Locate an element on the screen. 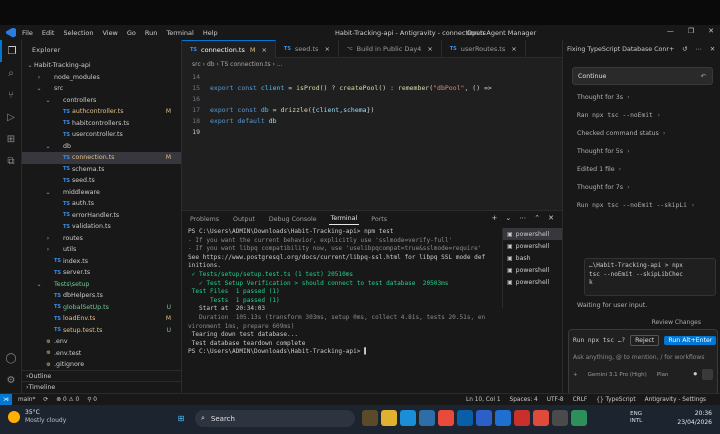 The image size is (720, 434). panel-tab-output: Output is located at coordinates (244, 219).